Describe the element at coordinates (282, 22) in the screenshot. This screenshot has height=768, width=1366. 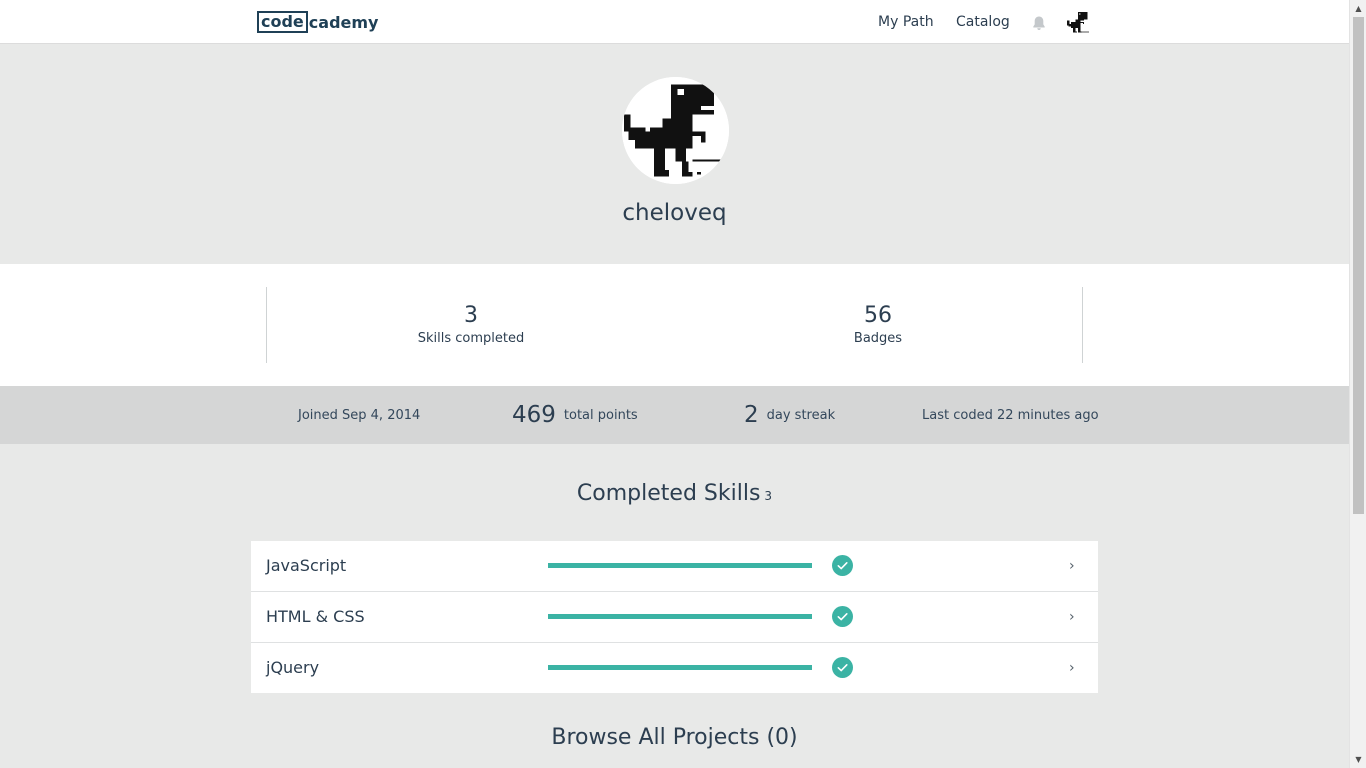
I see `logo-boxed-text: code` at that location.